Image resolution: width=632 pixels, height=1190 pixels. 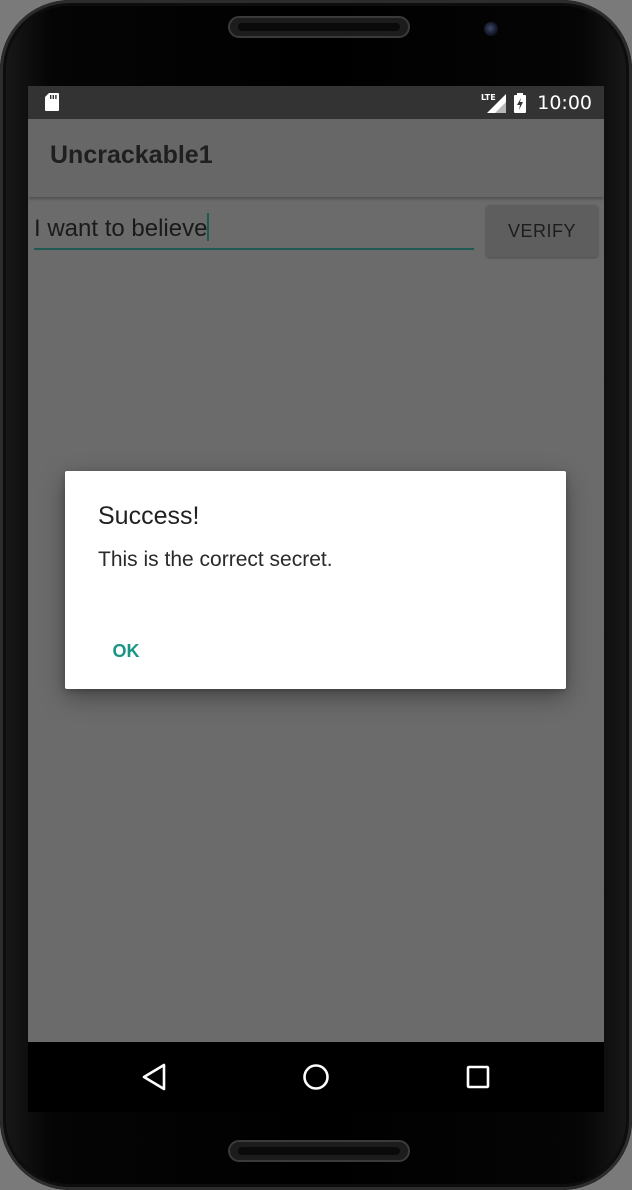 What do you see at coordinates (156, 1077) in the screenshot?
I see `back-icon` at bounding box center [156, 1077].